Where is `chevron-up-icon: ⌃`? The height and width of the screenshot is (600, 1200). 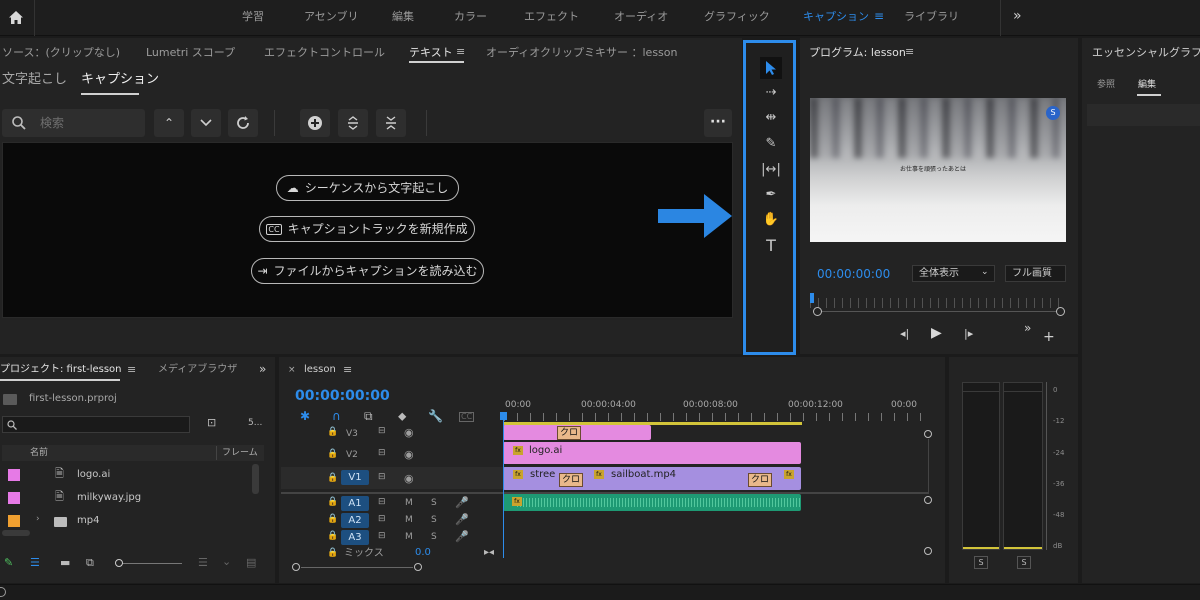 chevron-up-icon: ⌃ is located at coordinates (169, 123).